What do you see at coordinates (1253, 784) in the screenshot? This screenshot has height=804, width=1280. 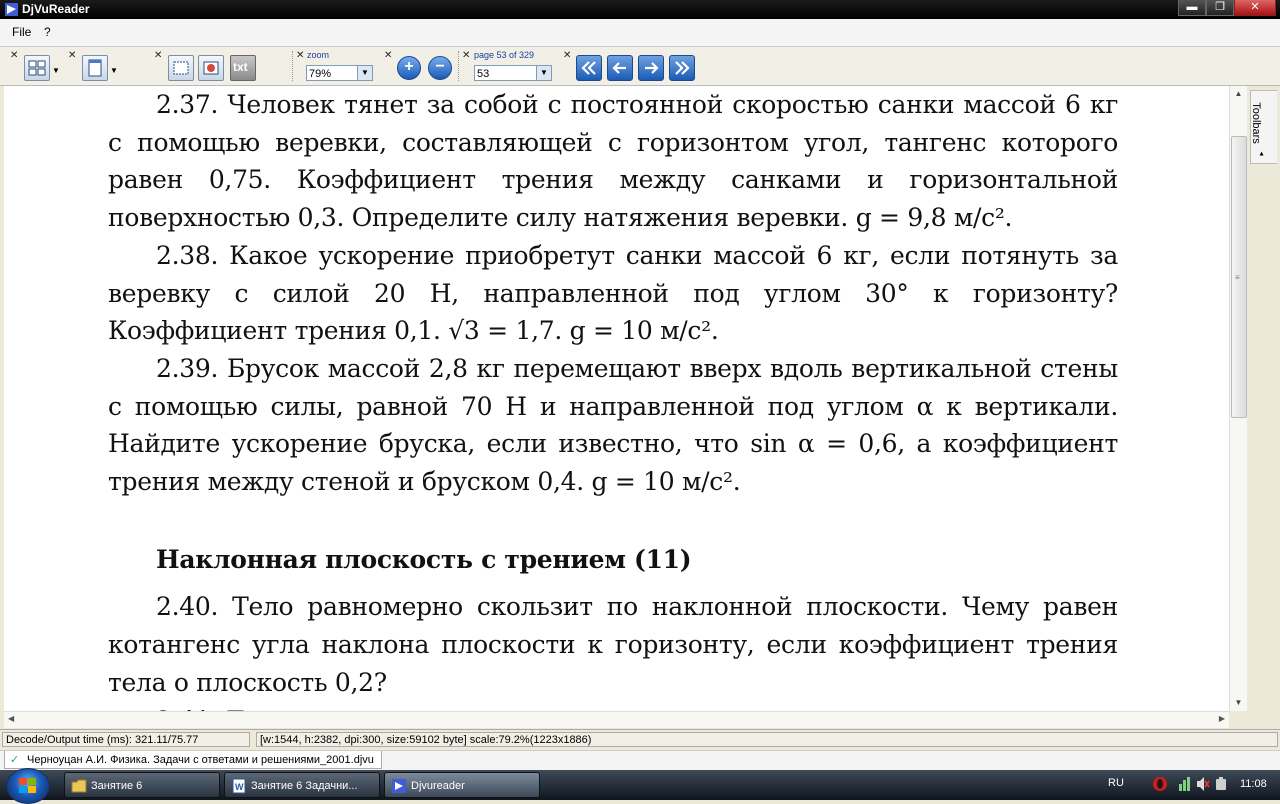 I see `clock: 11:08` at bounding box center [1253, 784].